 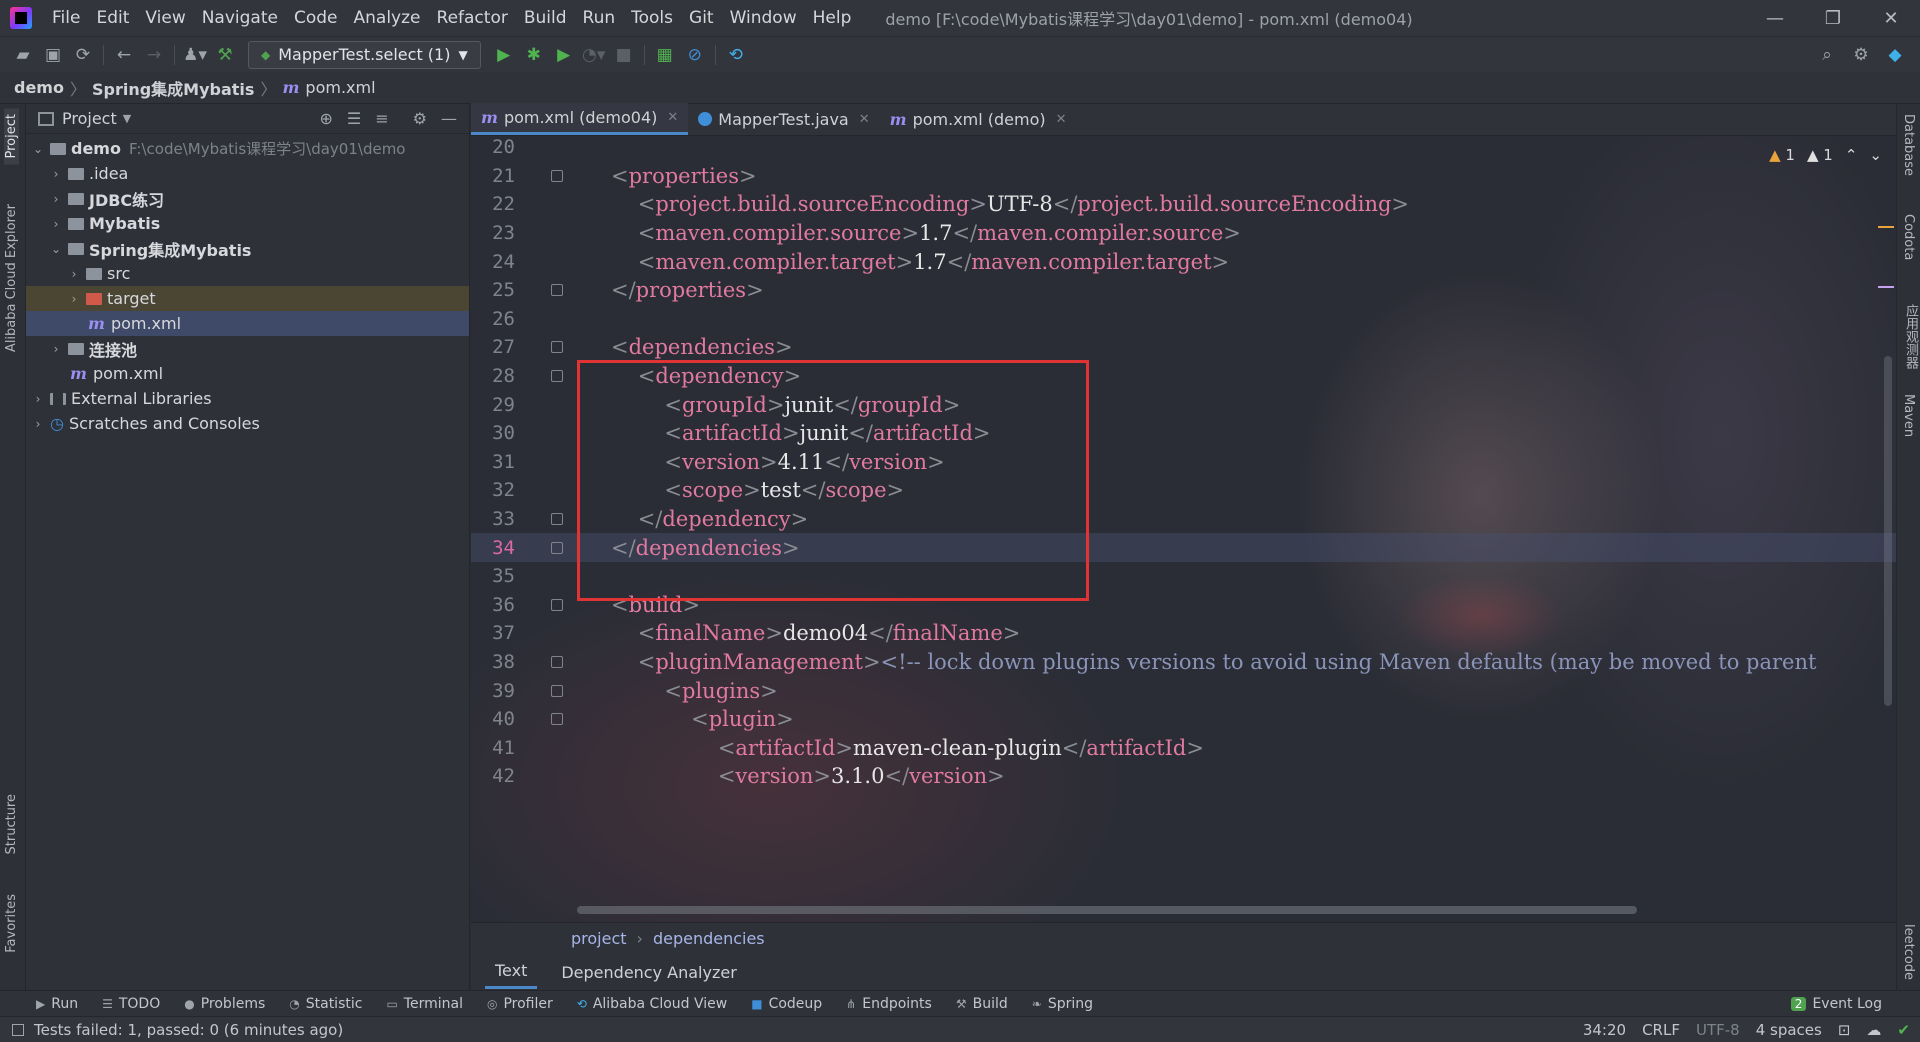 I want to click on favorites-tool-button: Favorites, so click(x=11, y=923).